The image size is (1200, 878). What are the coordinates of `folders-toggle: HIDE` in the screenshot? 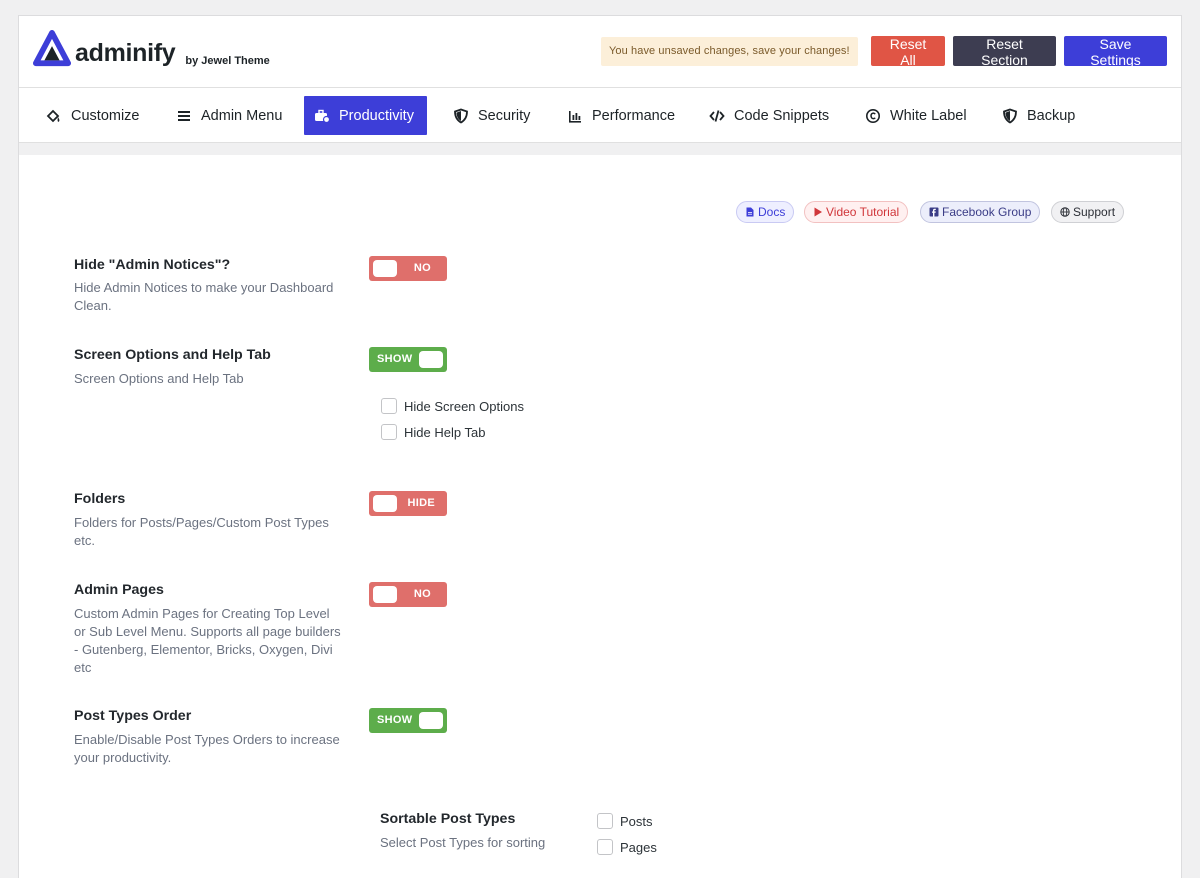 It's located at (408, 503).